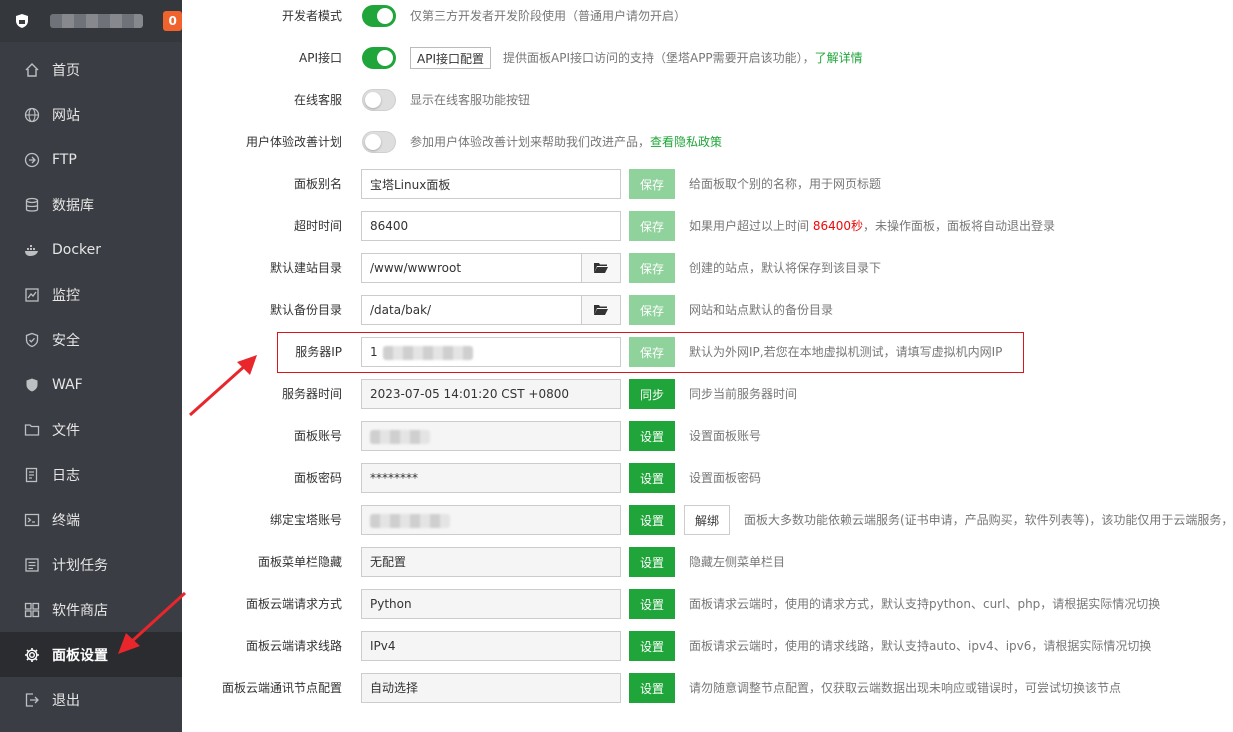  I want to click on setting-desc: 仅第三方开发者开发阶段使用（普通用户请勿开启）, so click(548, 16).